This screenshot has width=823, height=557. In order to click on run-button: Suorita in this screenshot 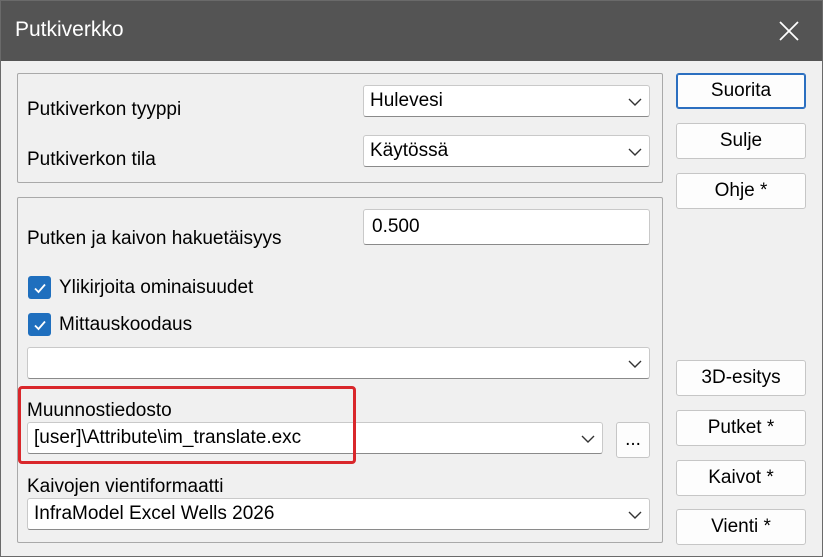, I will do `click(741, 91)`.